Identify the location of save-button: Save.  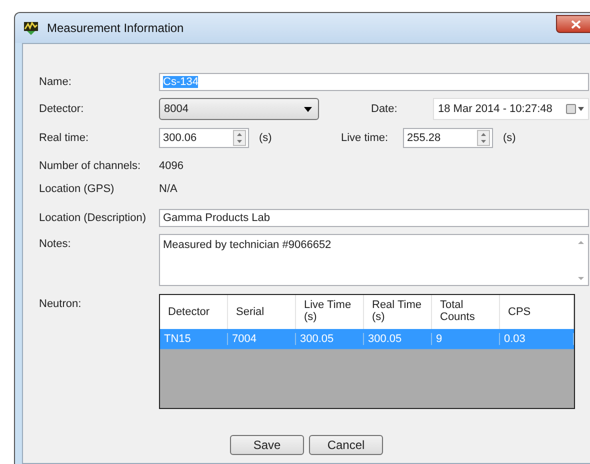
(267, 445).